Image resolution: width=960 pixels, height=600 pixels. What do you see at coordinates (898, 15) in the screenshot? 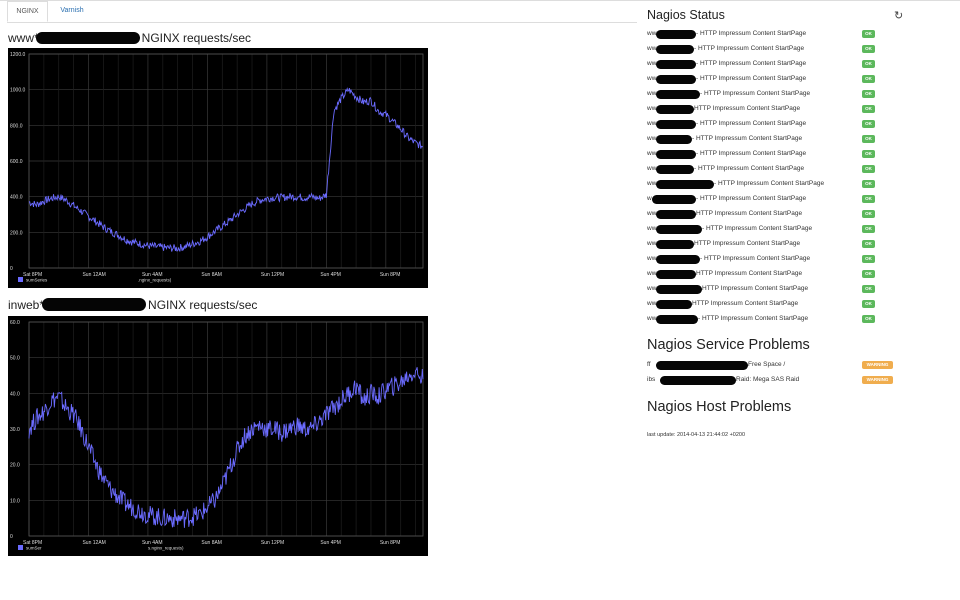
I see `refresh-icon: ↻` at bounding box center [898, 15].